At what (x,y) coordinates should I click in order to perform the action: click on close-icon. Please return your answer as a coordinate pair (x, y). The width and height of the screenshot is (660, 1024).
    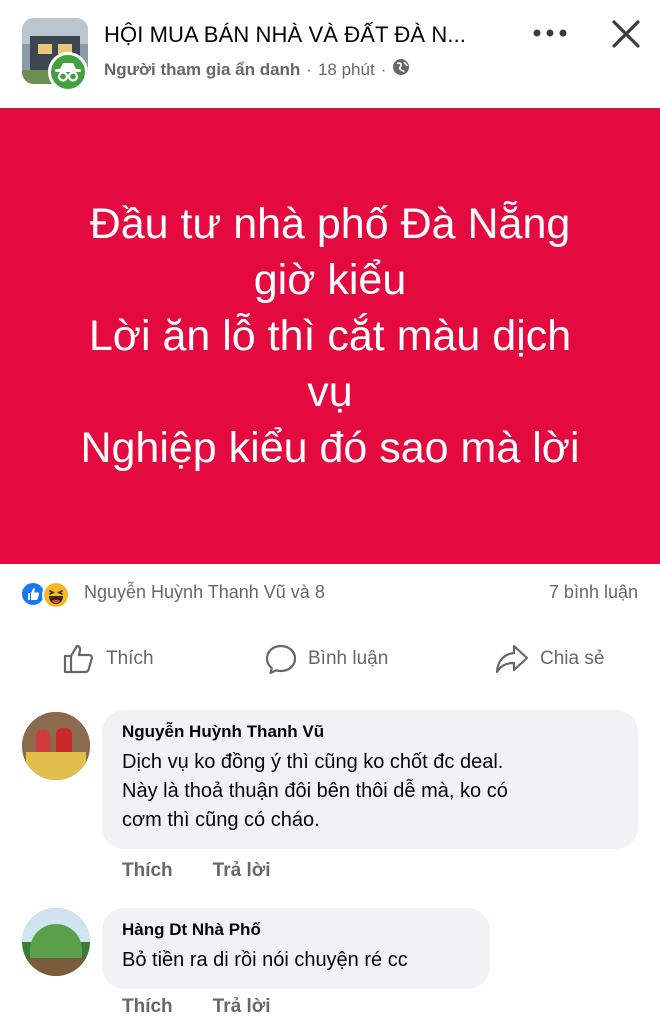
    Looking at the image, I should click on (626, 34).